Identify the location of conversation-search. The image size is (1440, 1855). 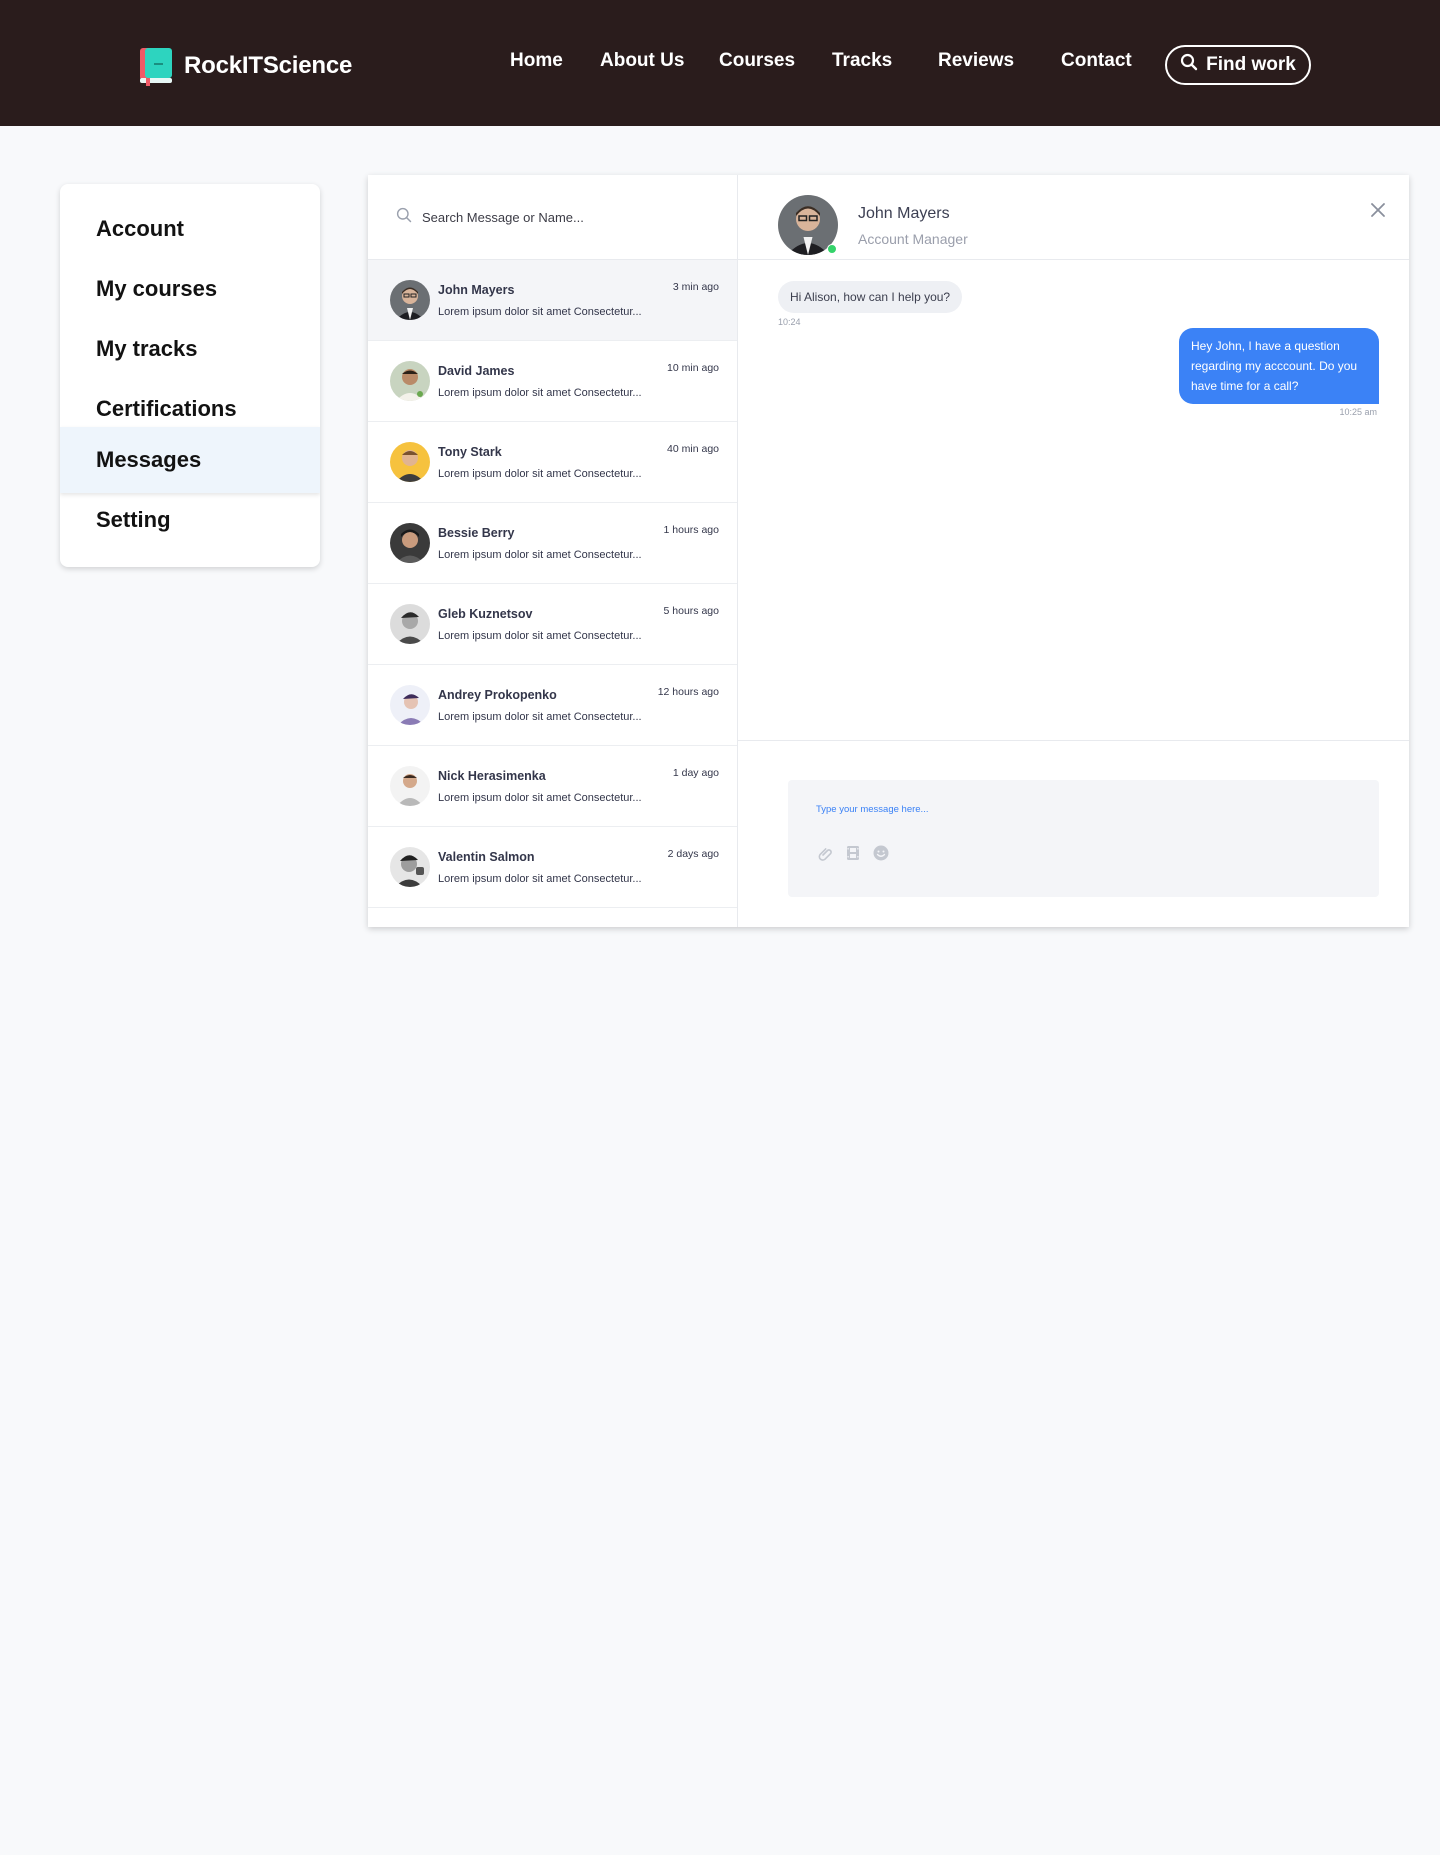
(552, 217).